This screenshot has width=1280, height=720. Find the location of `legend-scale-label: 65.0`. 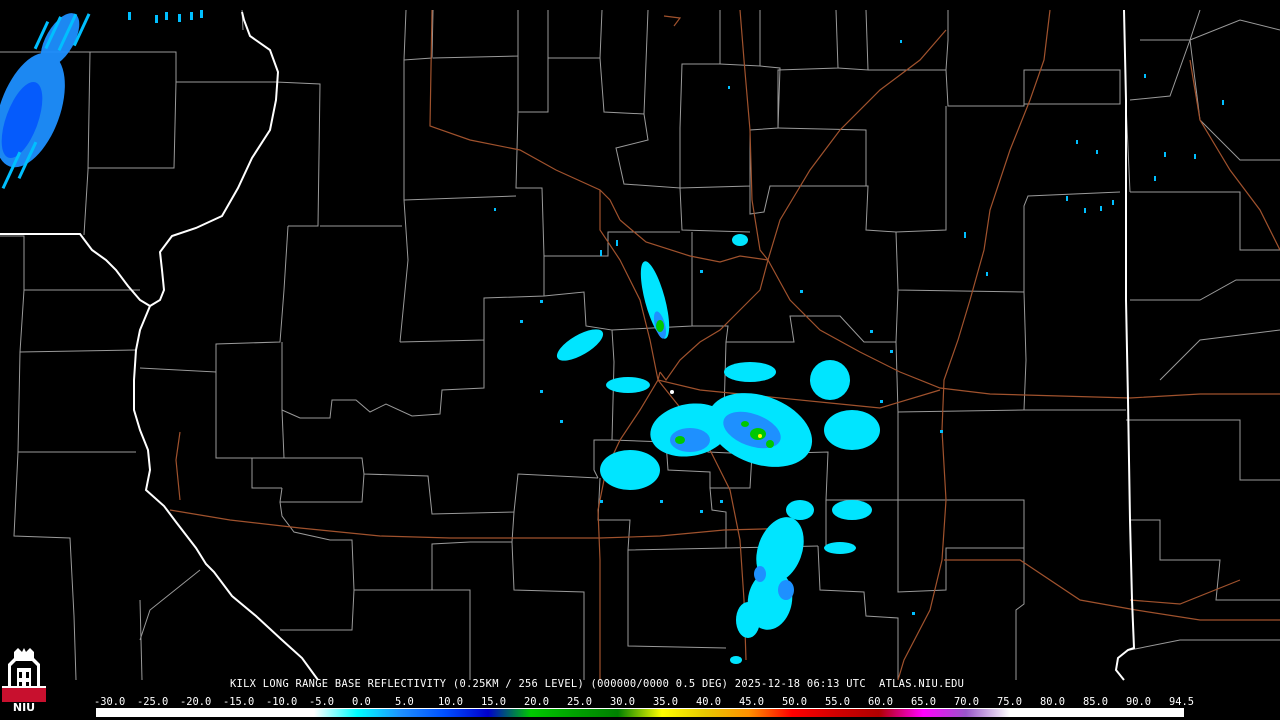

legend-scale-label: 65.0 is located at coordinates (924, 702).